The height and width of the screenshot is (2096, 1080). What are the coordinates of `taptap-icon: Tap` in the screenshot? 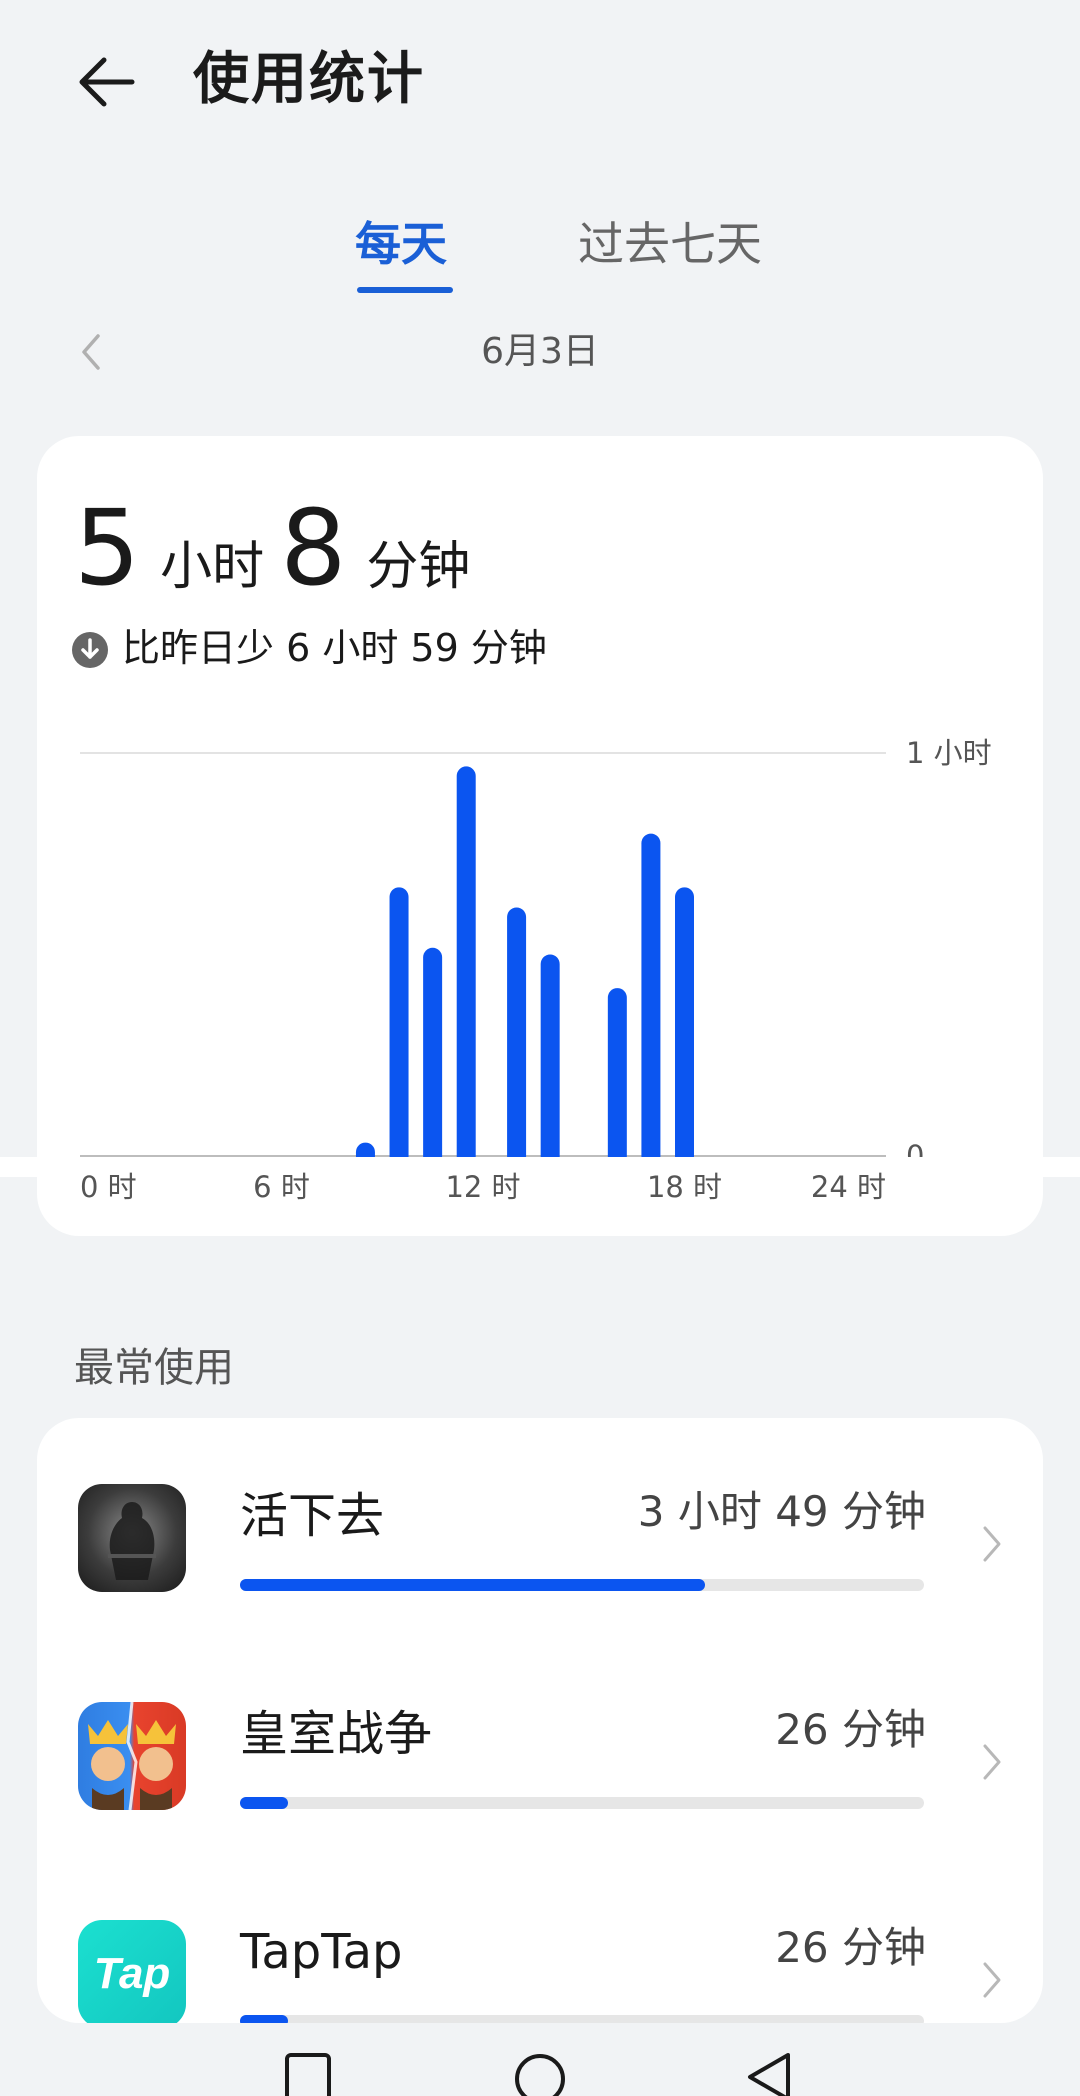 It's located at (132, 1971).